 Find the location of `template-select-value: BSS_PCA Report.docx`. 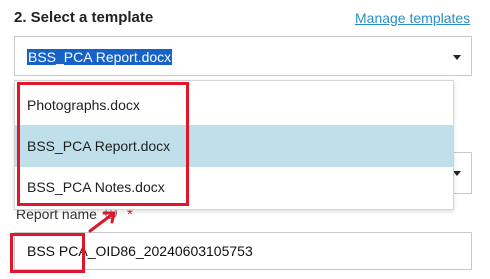

template-select-value: BSS_PCA Report.docx is located at coordinates (100, 57).